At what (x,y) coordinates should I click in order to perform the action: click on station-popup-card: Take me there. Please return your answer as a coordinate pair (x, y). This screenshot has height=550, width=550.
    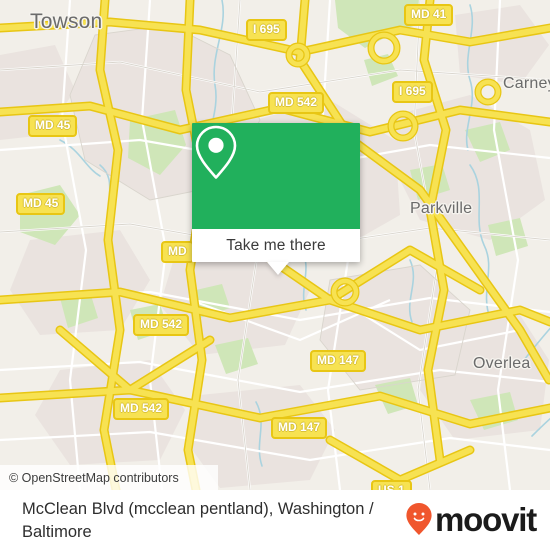
    Looking at the image, I should click on (276, 199).